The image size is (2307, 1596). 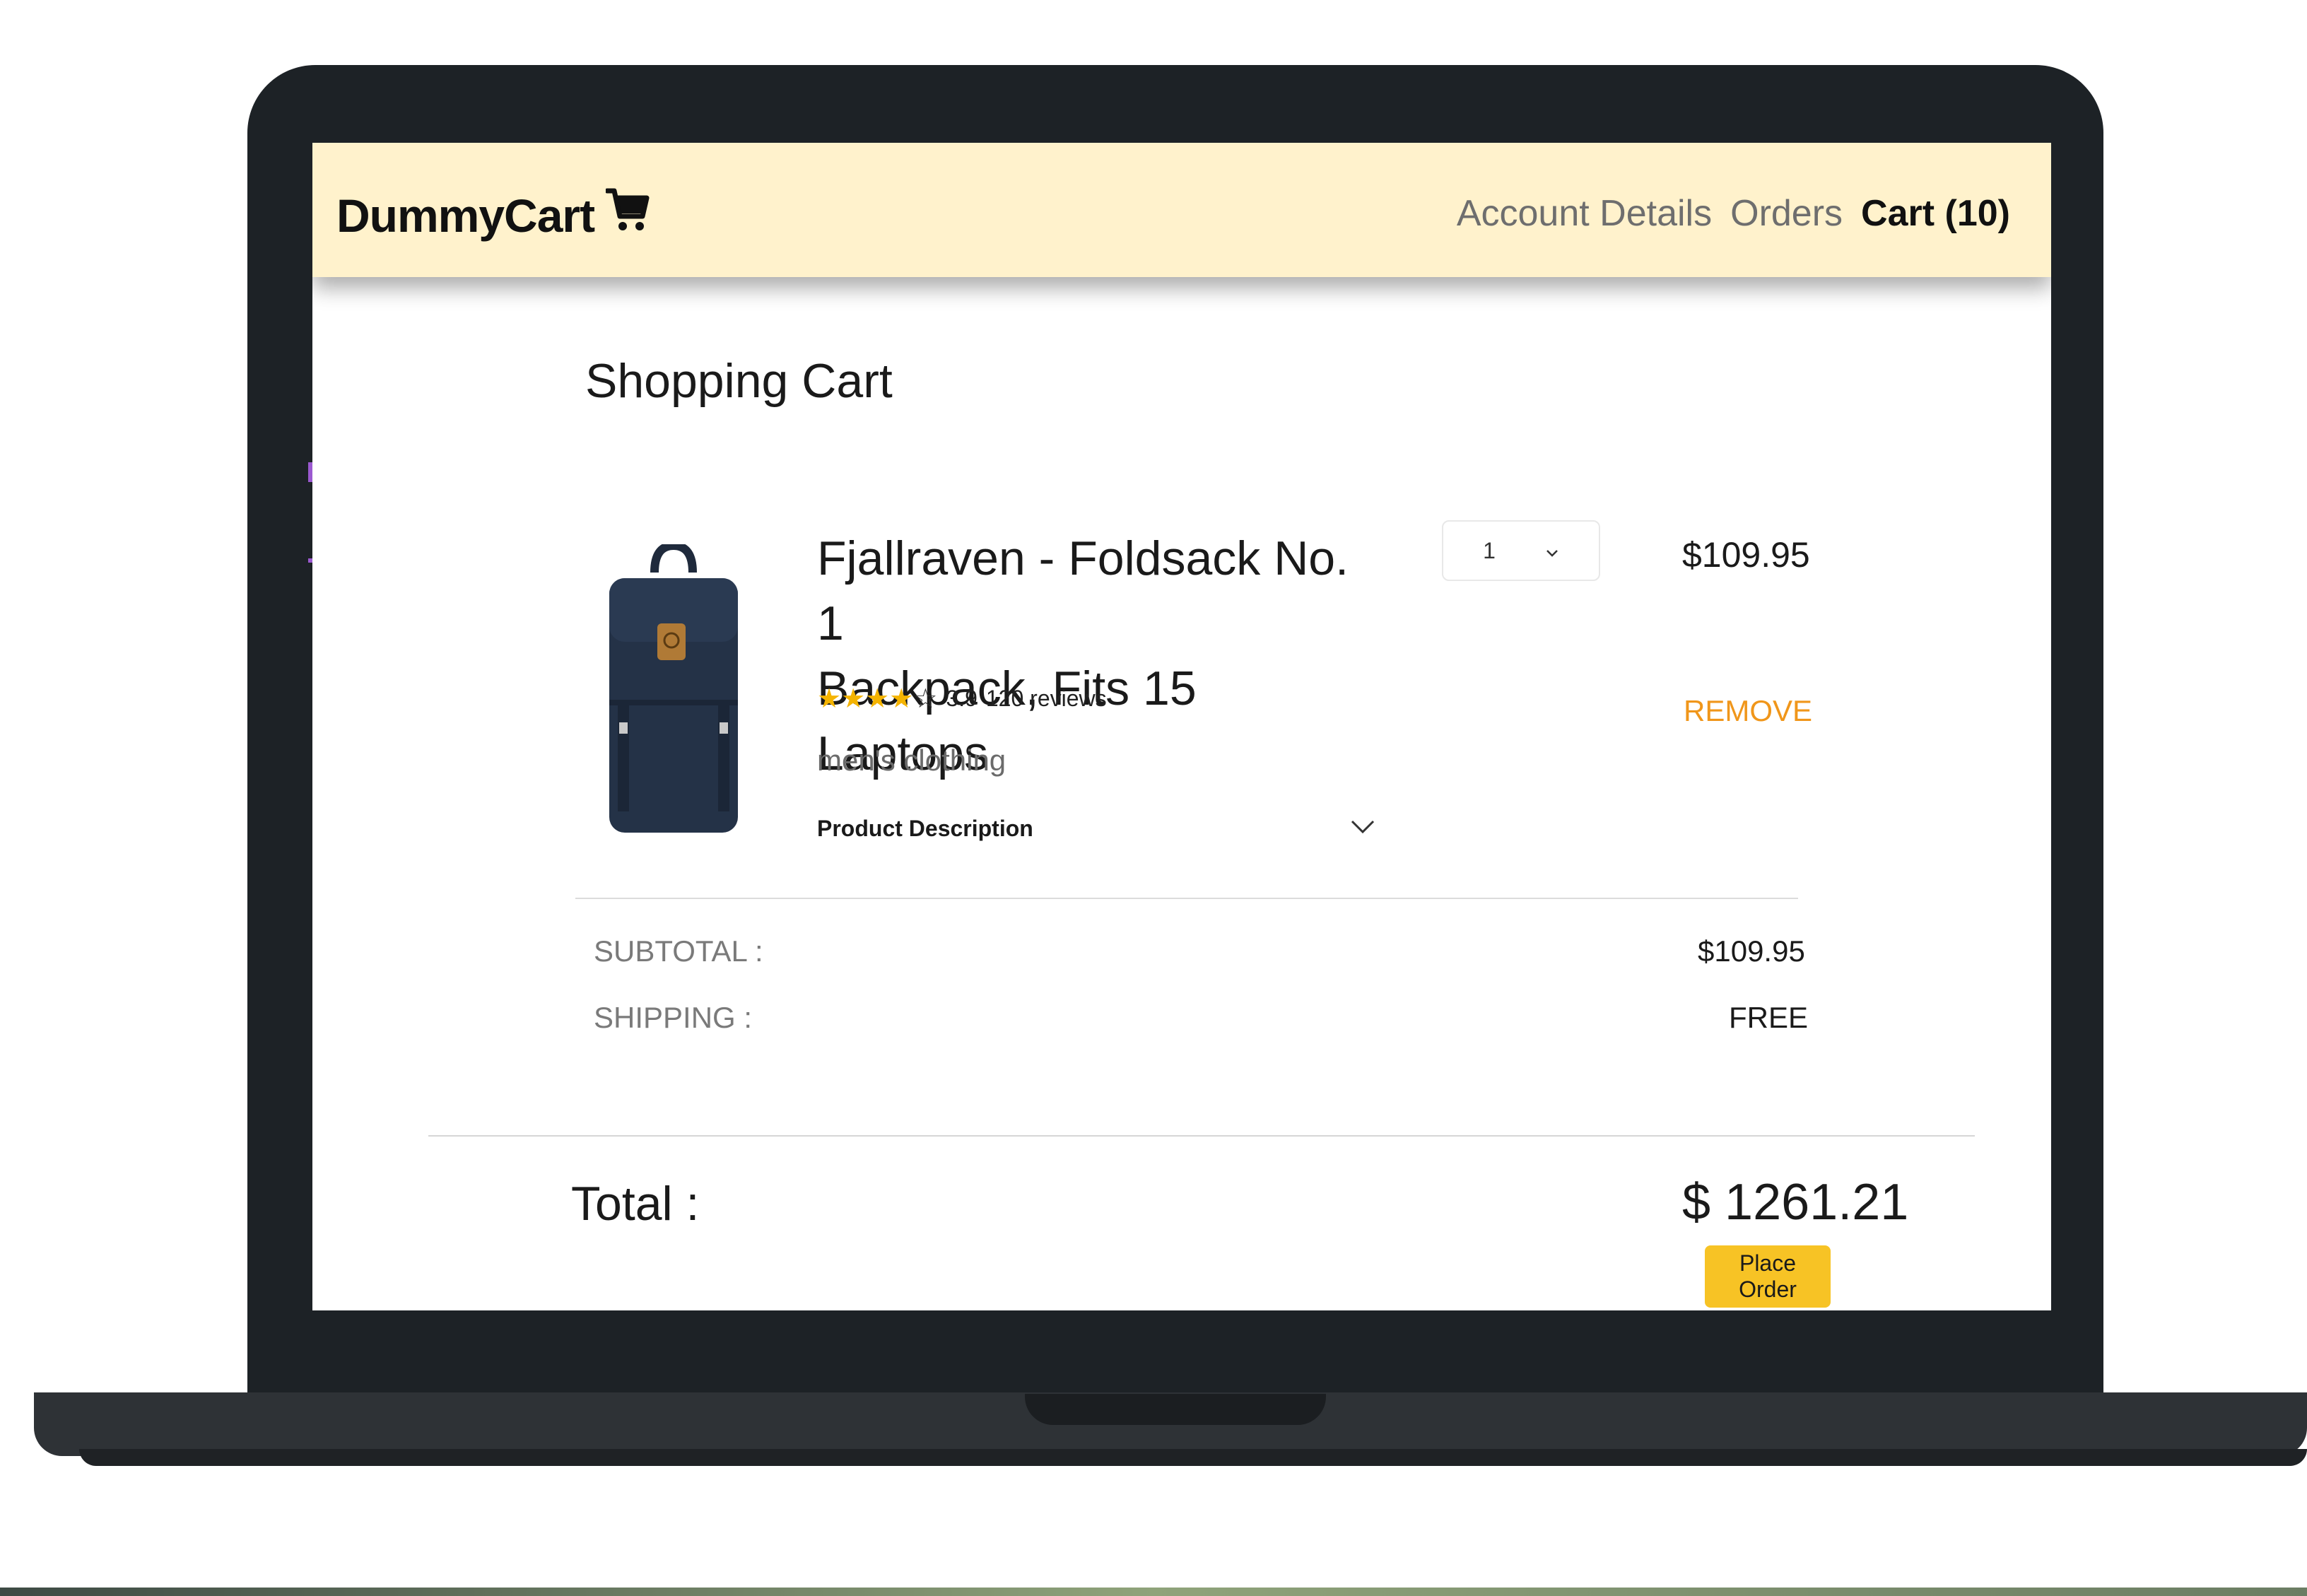 I want to click on rating-stars: ★ ★ ★ ★ ☆, so click(x=877, y=699).